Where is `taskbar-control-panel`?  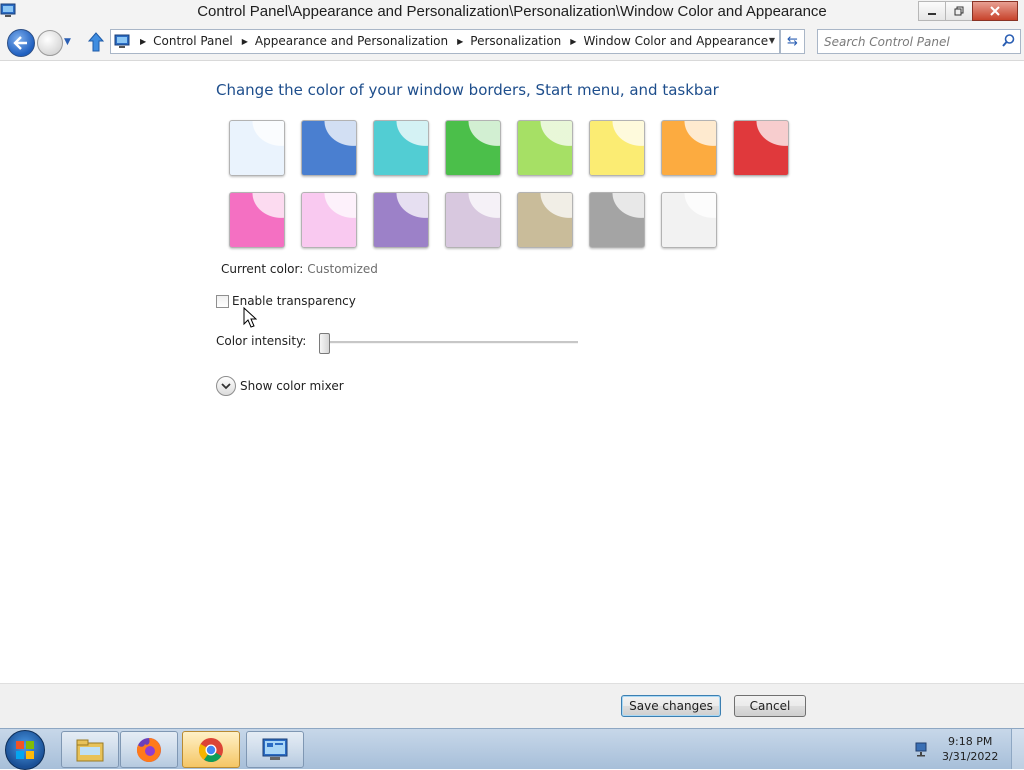
taskbar-control-panel is located at coordinates (275, 749).